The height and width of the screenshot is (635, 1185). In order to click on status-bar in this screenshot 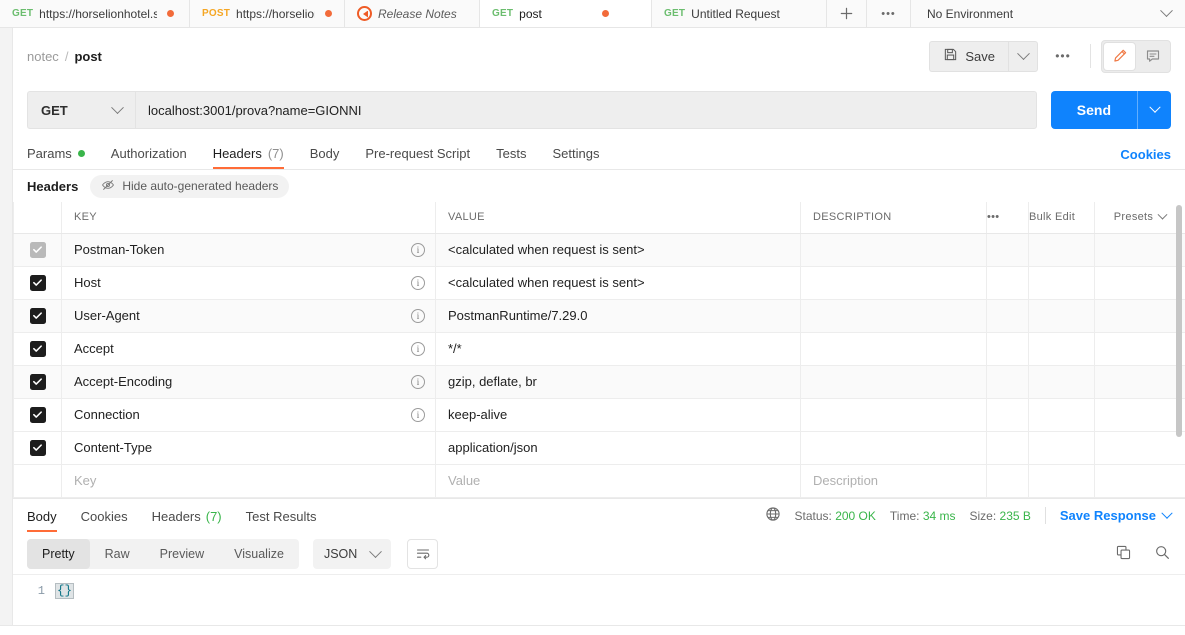, I will do `click(592, 630)`.